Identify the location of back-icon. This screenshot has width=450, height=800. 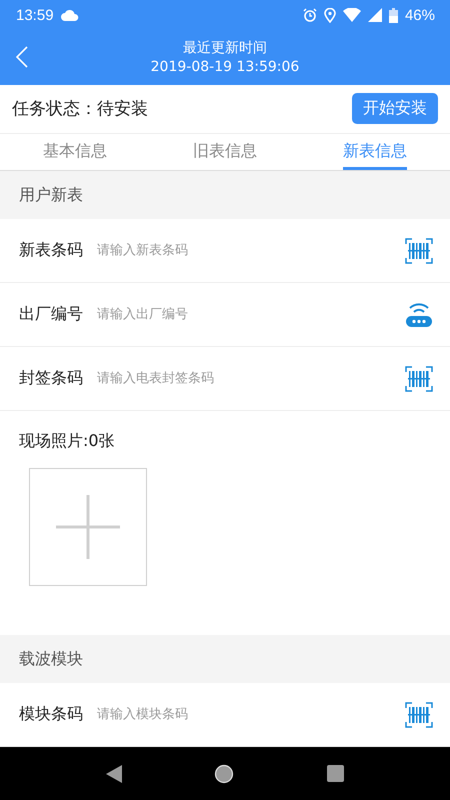
(22, 57).